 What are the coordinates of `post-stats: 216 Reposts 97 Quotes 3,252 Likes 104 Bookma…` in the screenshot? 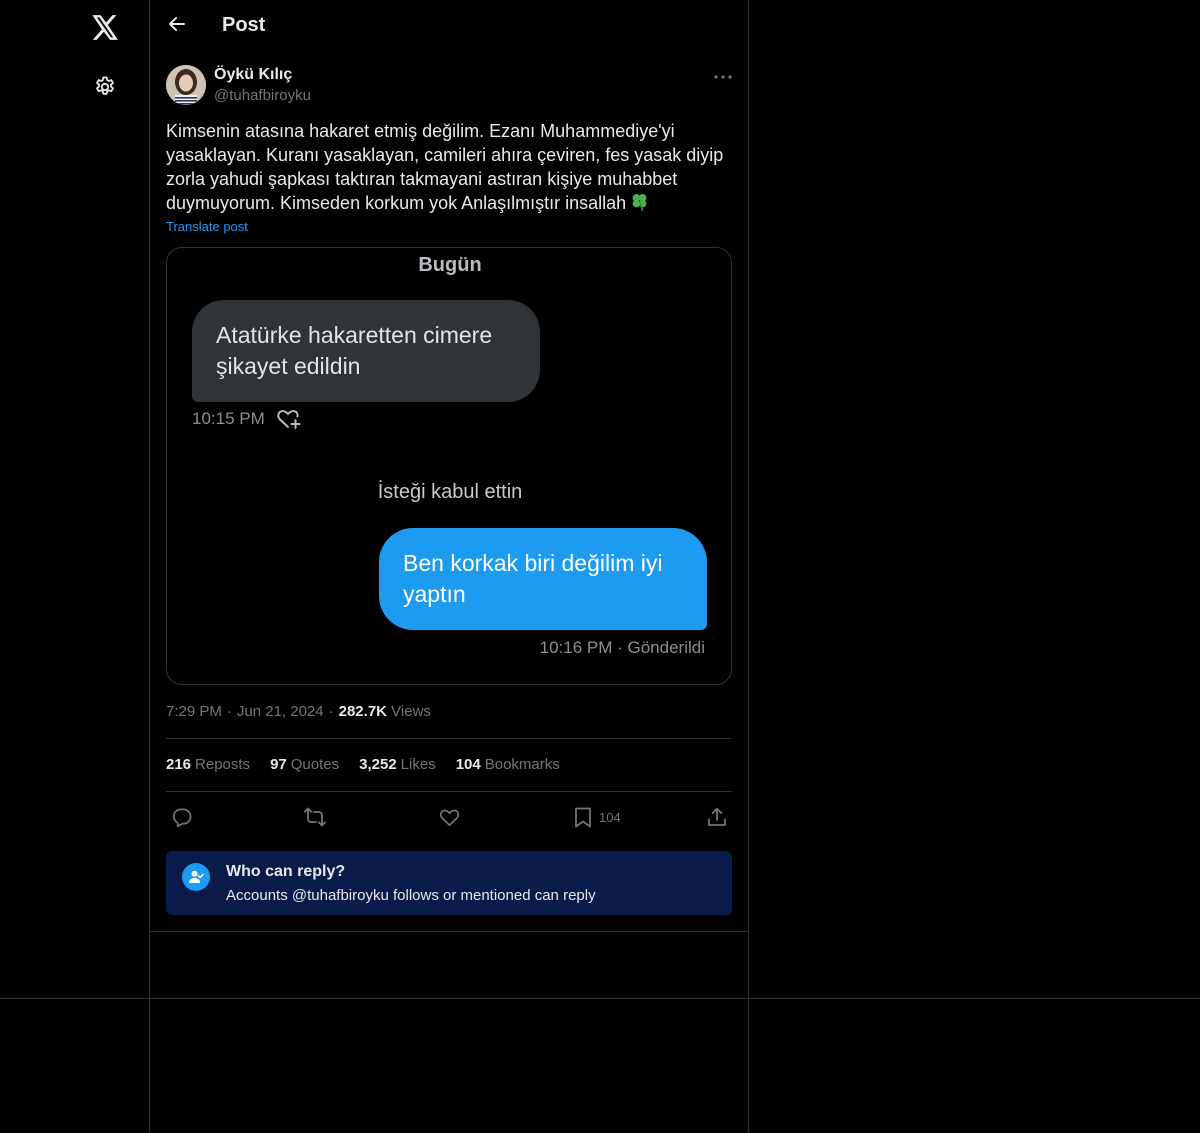 It's located at (363, 764).